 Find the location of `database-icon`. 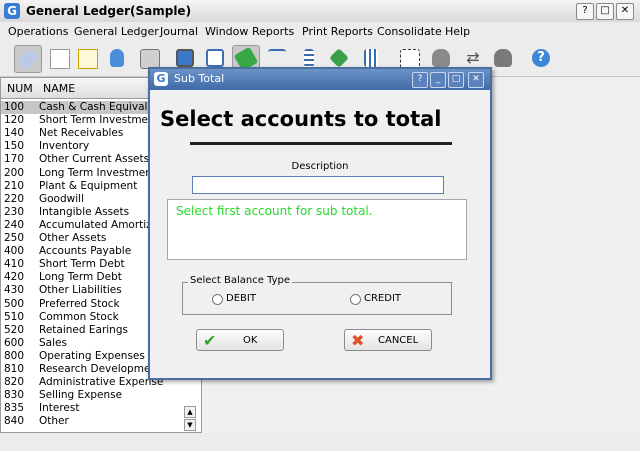

database-icon is located at coordinates (117, 58).